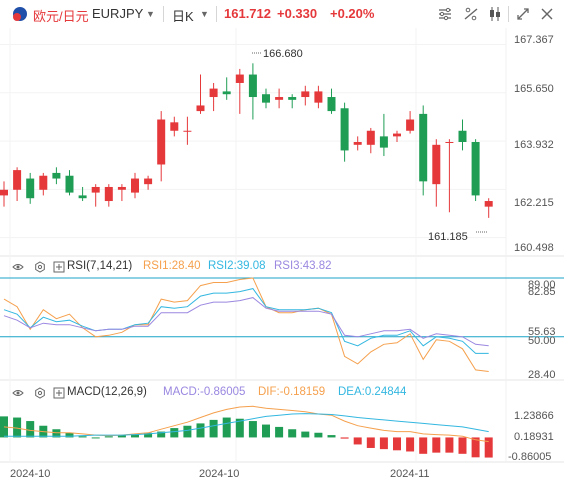 This screenshot has width=564, height=485. What do you see at coordinates (534, 203) in the screenshot?
I see `price-tick: 162.215` at bounding box center [534, 203].